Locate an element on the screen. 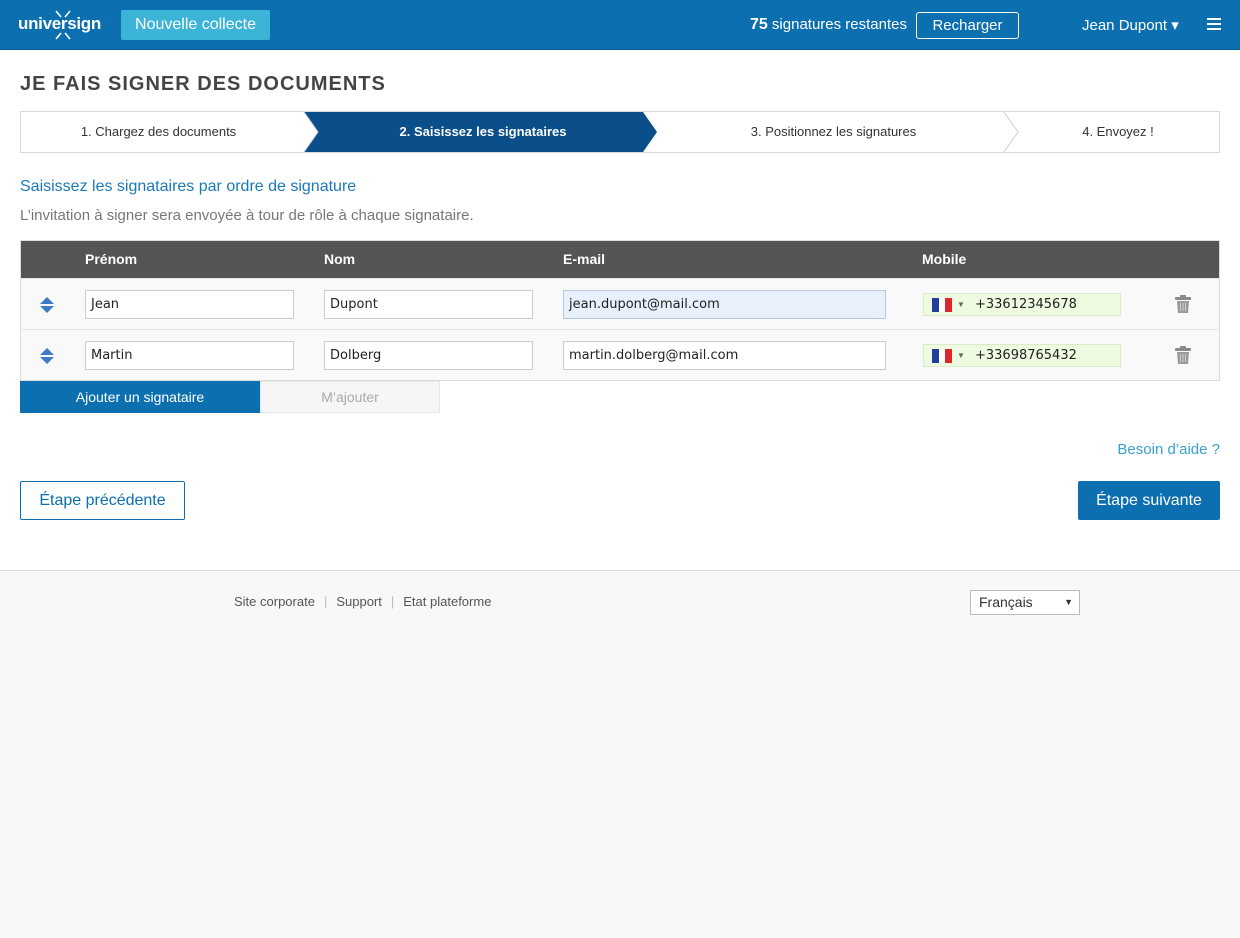 The height and width of the screenshot is (938, 1240). remaining-signatures: 75 signatures restantes is located at coordinates (828, 25).